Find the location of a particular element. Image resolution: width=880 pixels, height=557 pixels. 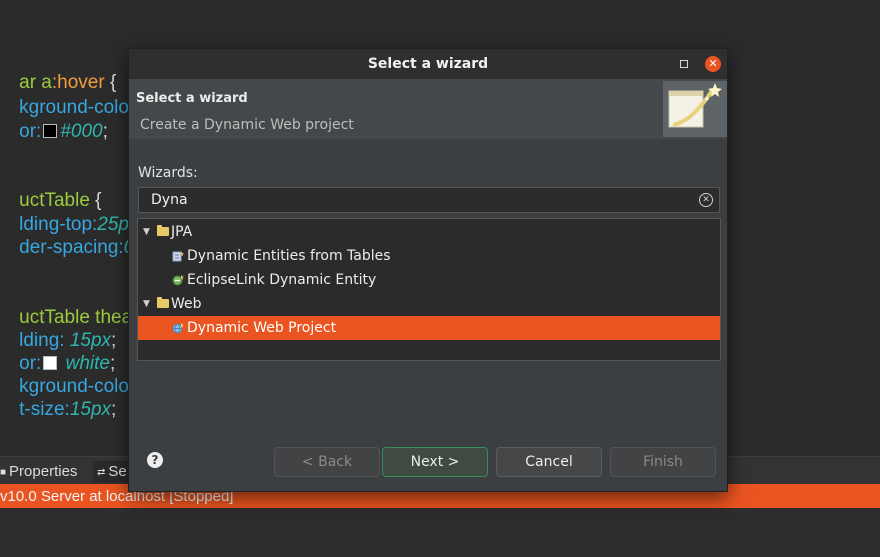

header-title: Select a wizard is located at coordinates (192, 98).